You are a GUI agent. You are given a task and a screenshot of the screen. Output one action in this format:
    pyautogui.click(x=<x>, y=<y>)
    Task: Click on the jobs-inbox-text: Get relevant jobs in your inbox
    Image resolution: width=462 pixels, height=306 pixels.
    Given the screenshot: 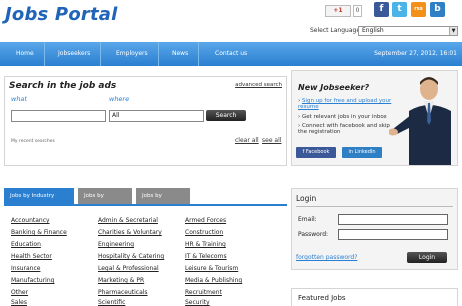 What is the action you would take?
    pyautogui.click(x=344, y=117)
    